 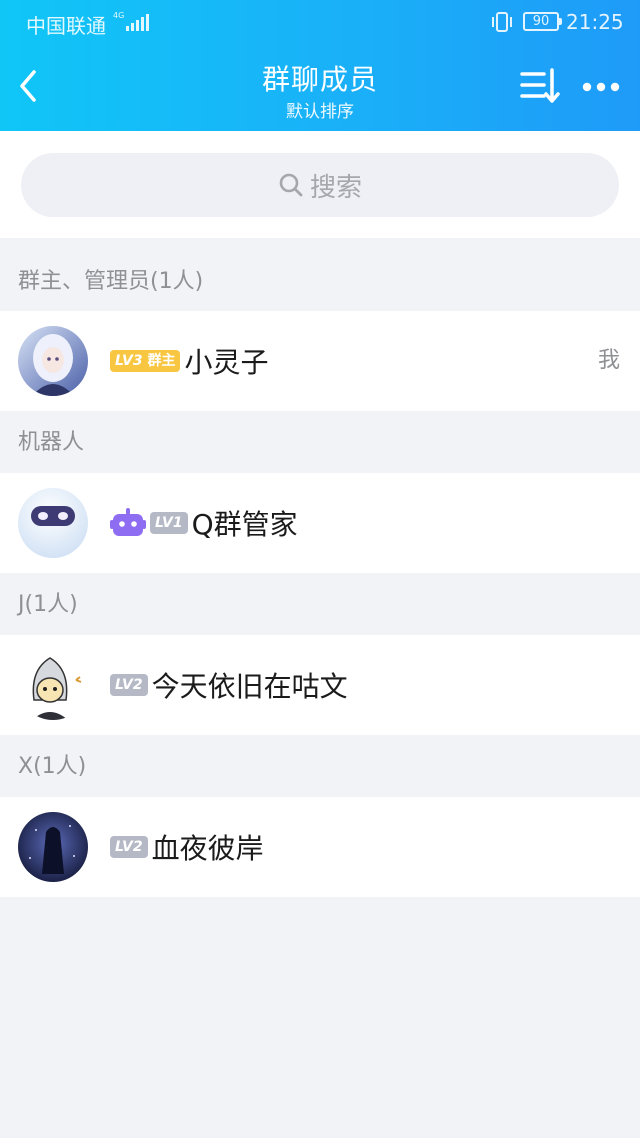 I want to click on section-header-j: J(1人), so click(x=48, y=604).